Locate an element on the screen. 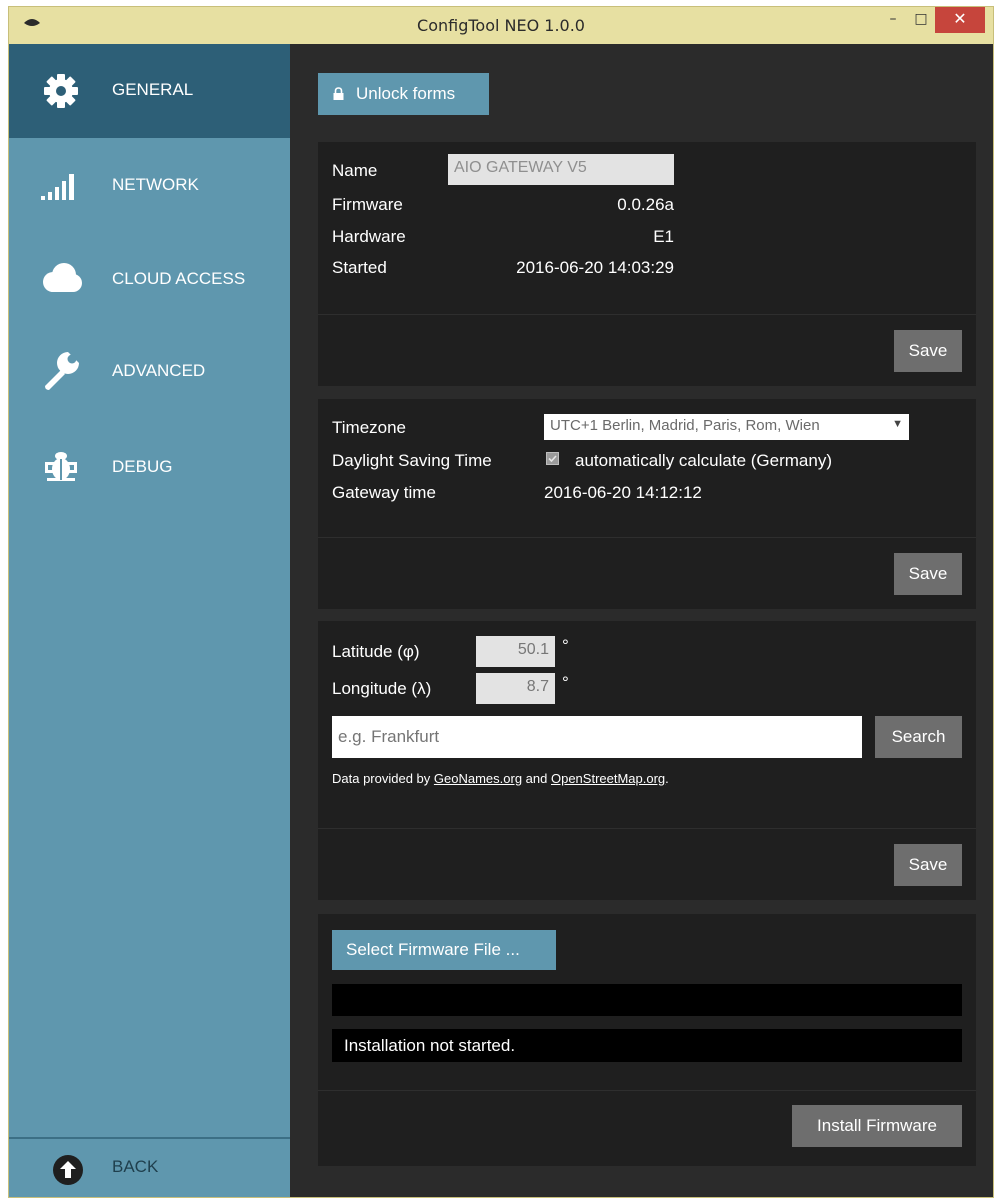 This screenshot has width=998, height=1202. dst-checkbox is located at coordinates (552, 458).